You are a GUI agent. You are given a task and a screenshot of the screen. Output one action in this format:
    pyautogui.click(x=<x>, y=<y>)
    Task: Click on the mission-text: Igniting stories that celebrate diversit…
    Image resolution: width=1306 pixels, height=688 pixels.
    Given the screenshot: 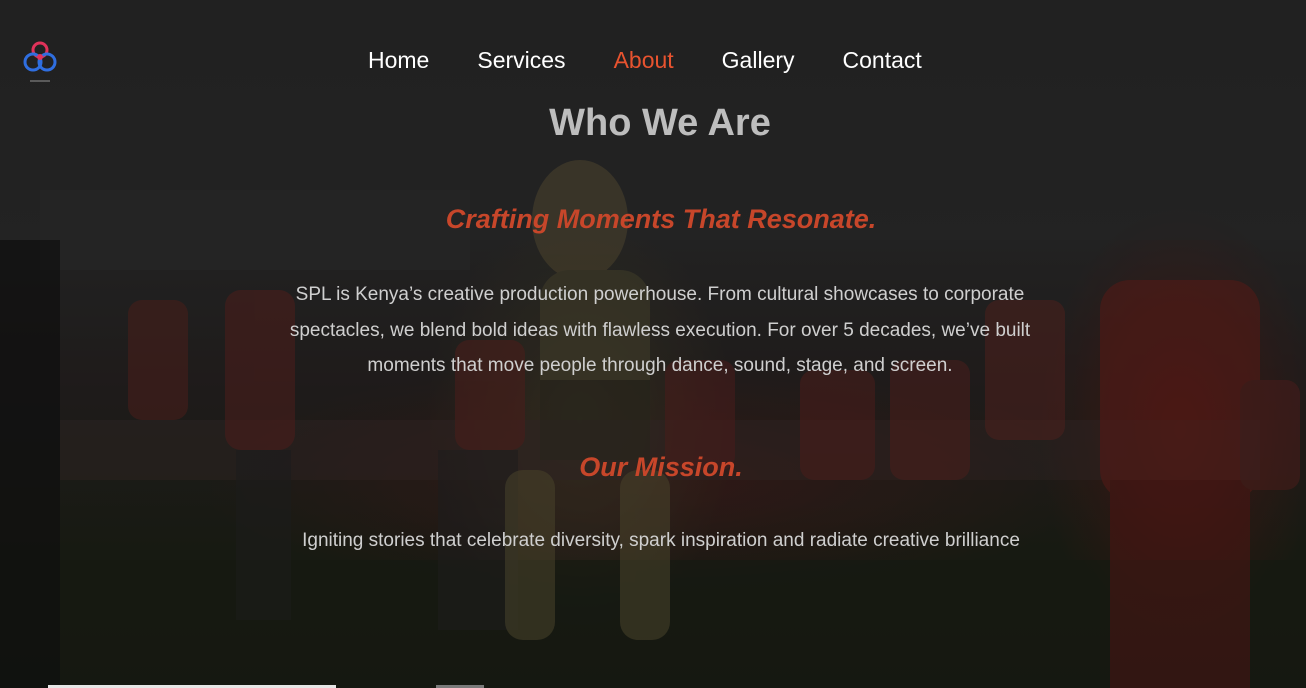 What is the action you would take?
    pyautogui.click(x=661, y=540)
    